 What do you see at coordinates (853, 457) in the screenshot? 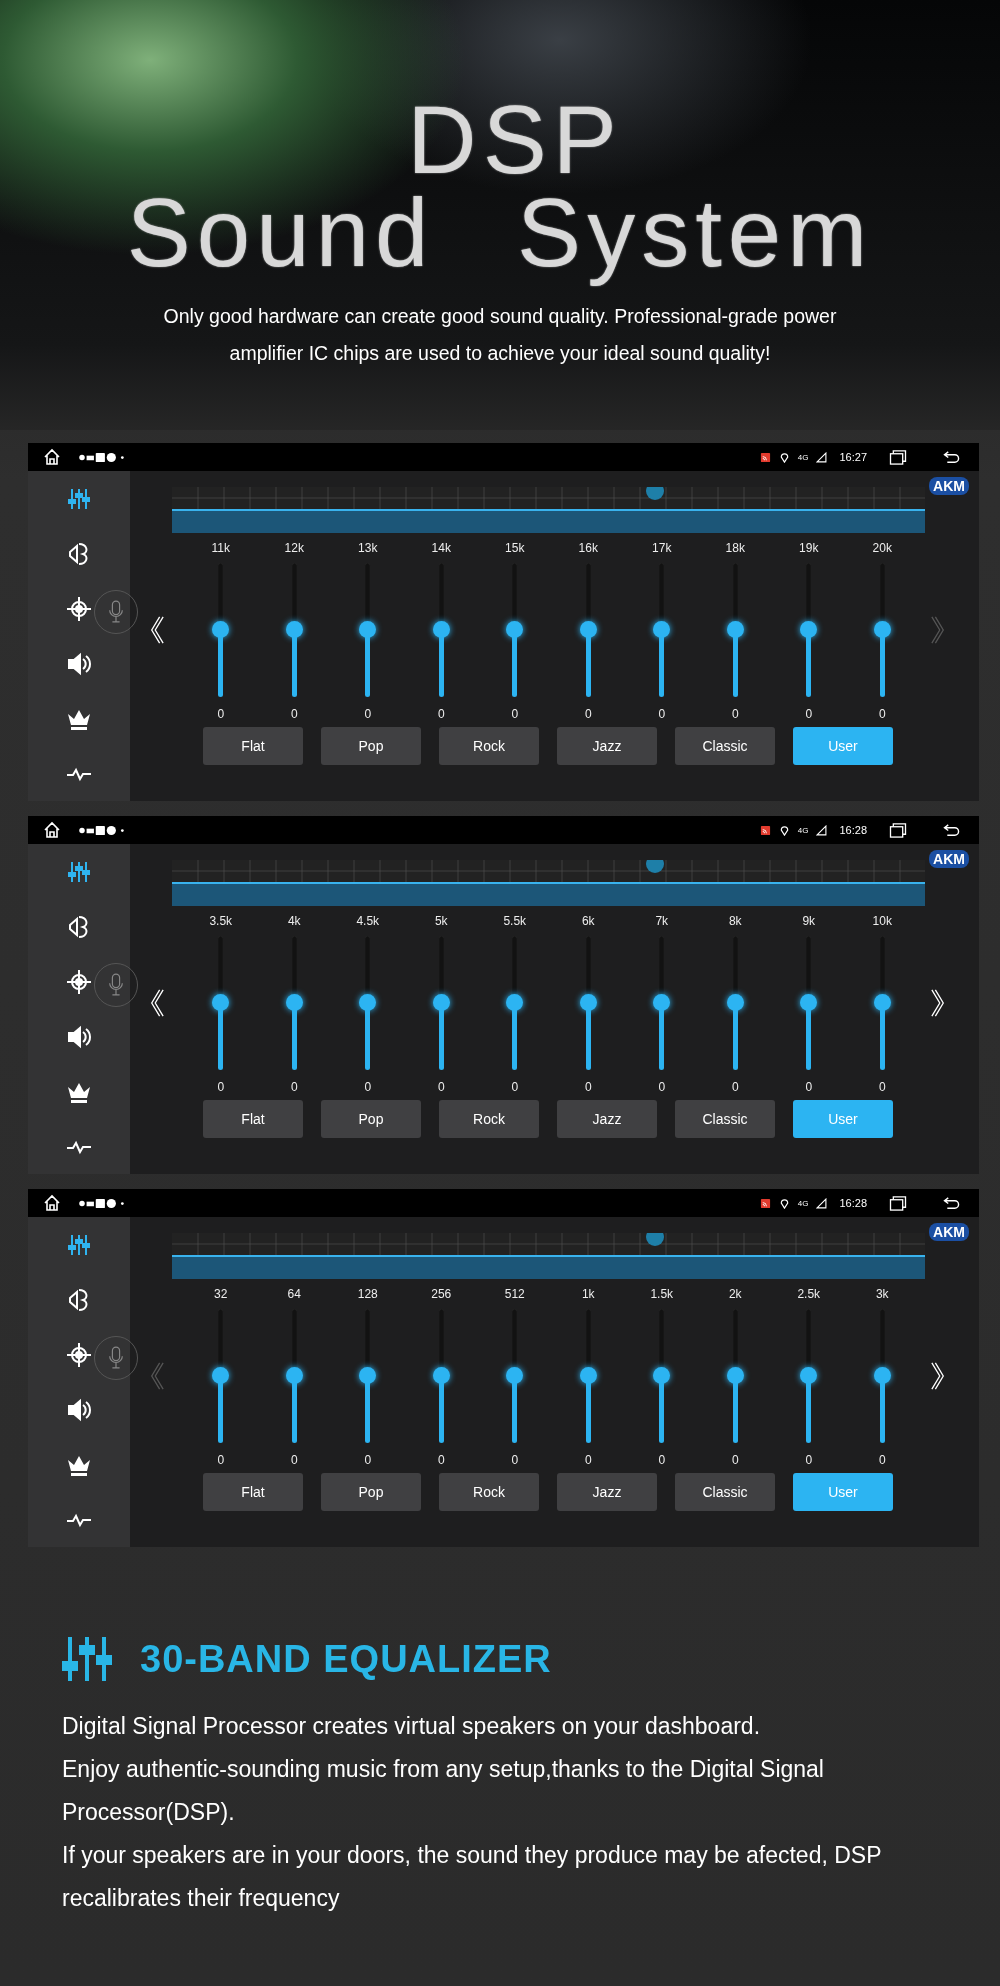
I see `status-time: 16:27` at bounding box center [853, 457].